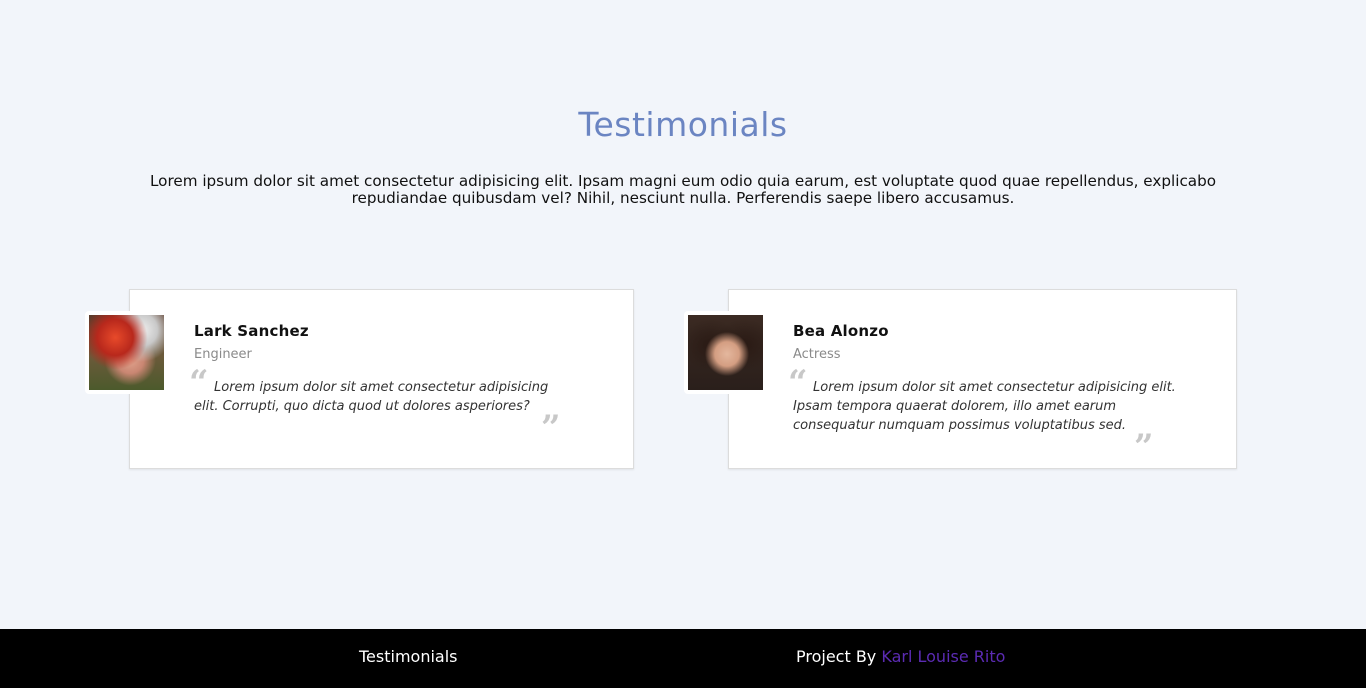  What do you see at coordinates (841, 331) in the screenshot?
I see `testimonial-name: Bea Alonzo` at bounding box center [841, 331].